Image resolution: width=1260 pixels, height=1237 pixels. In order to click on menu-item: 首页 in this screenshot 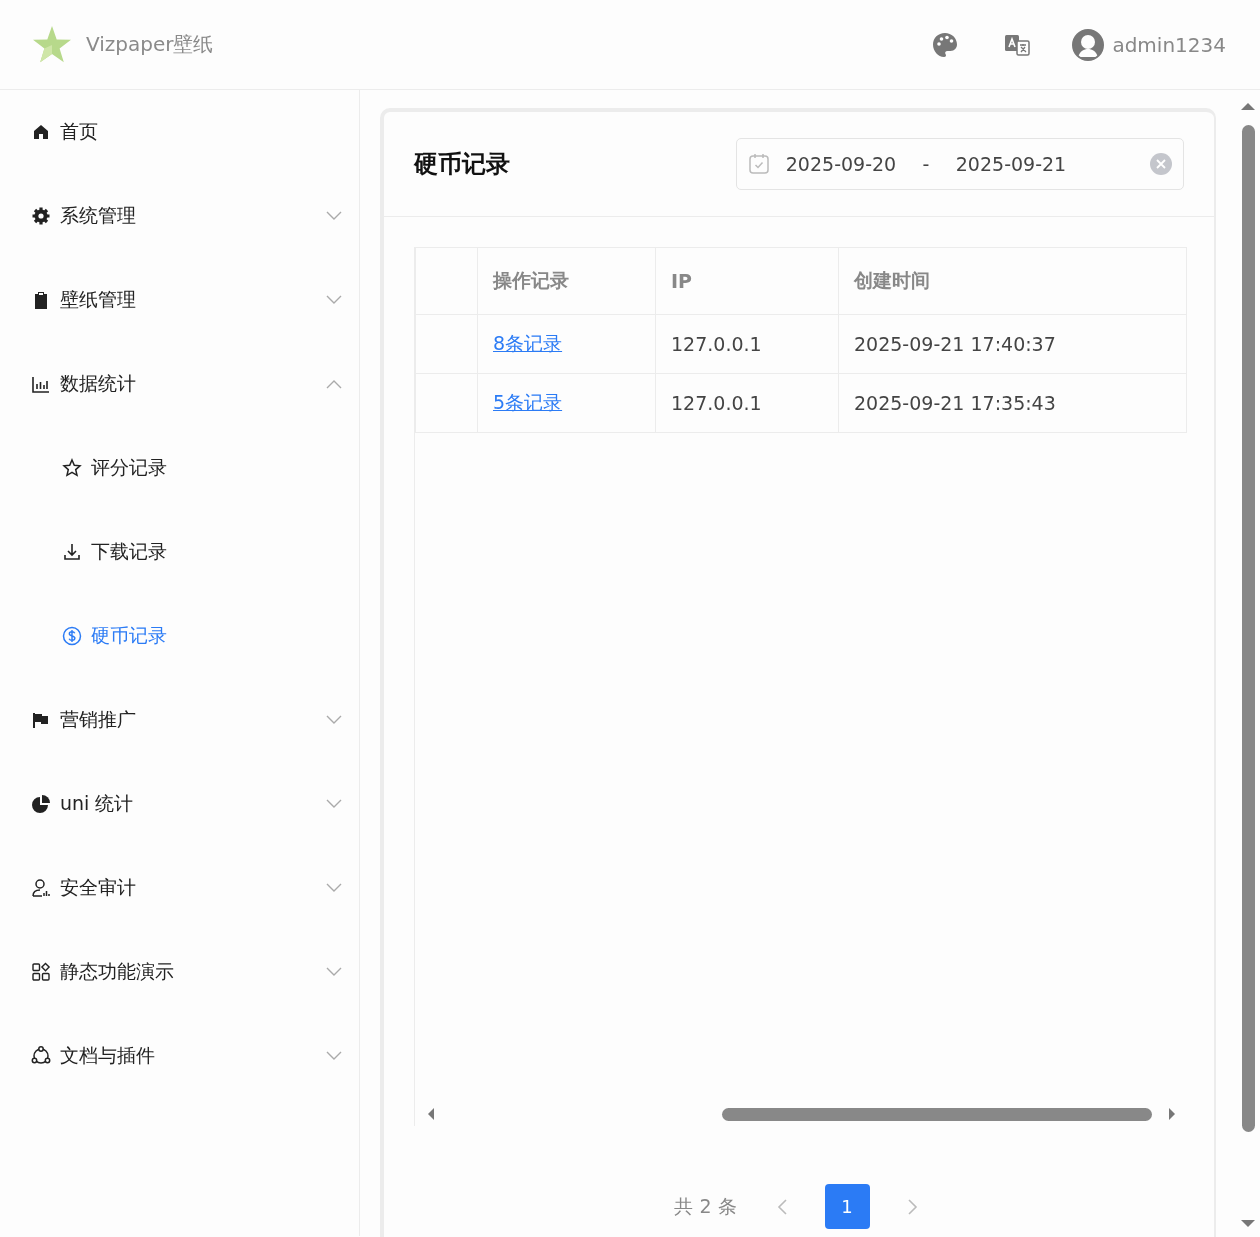, I will do `click(179, 132)`.